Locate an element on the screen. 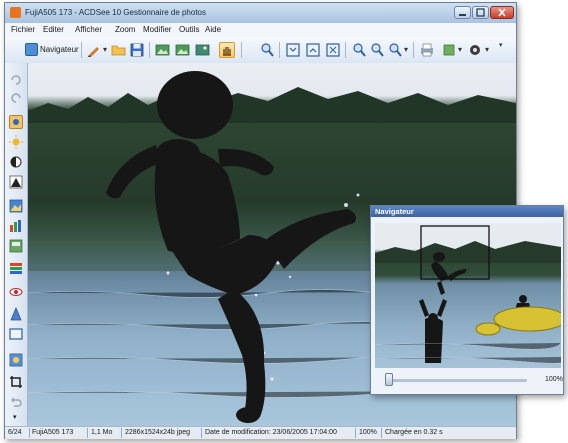  maximize-button is located at coordinates (480, 12).